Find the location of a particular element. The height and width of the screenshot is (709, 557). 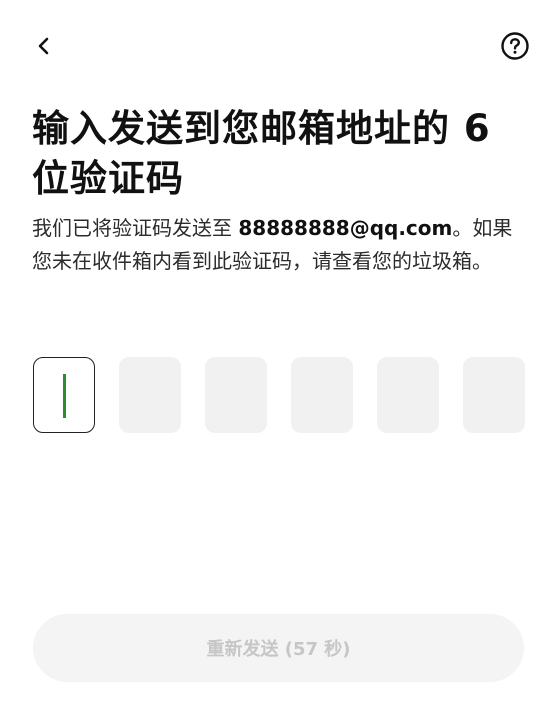

page-title: 输入发送到您邮箱地址的 6 位验证码 is located at coordinates (261, 153).